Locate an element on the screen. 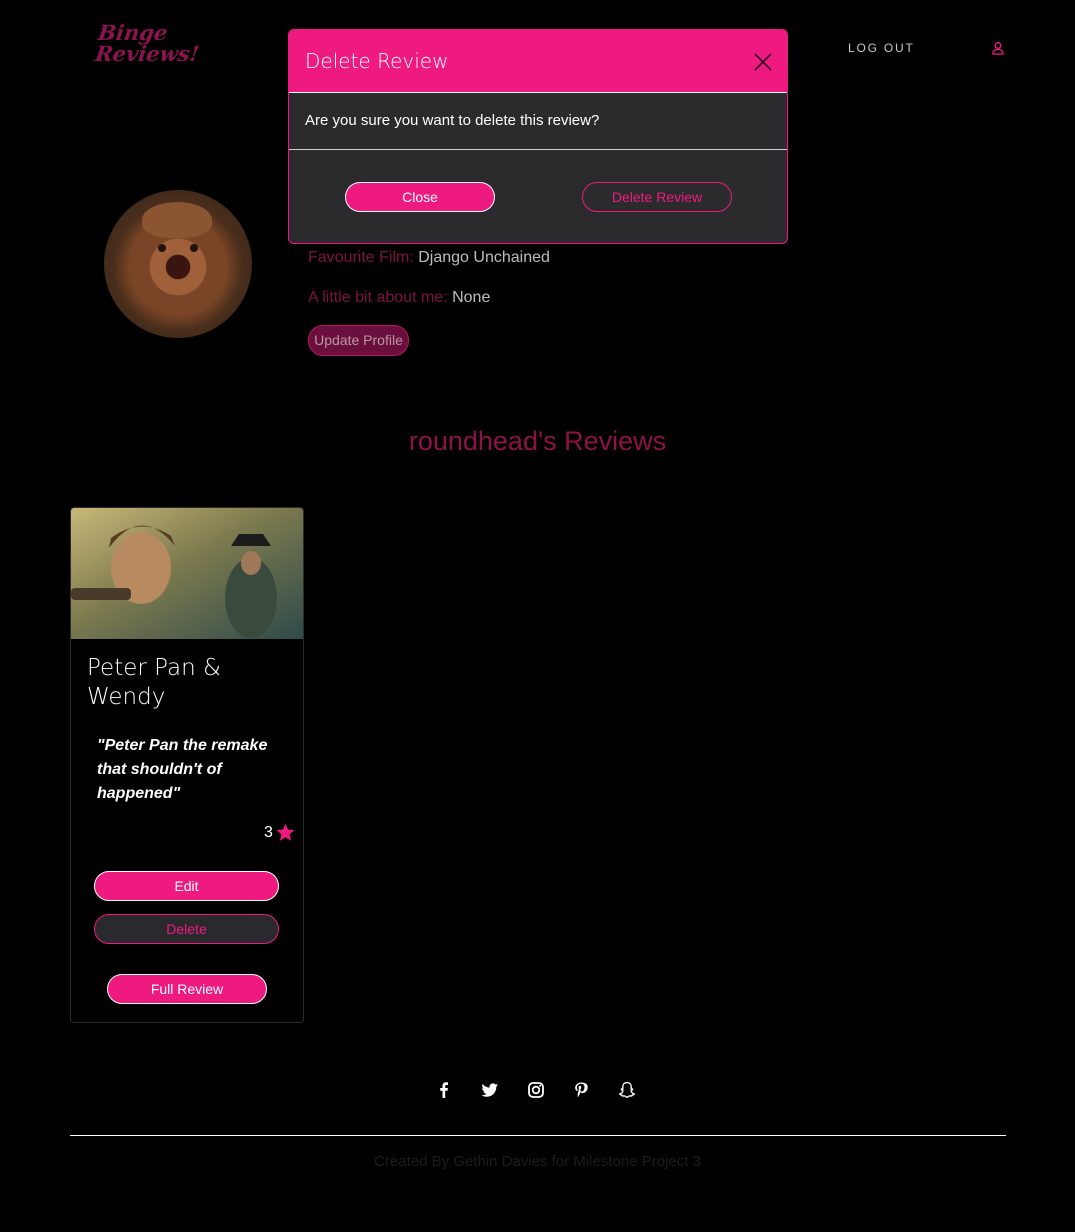  favourite-film-value: Django Unchained is located at coordinates (484, 257).